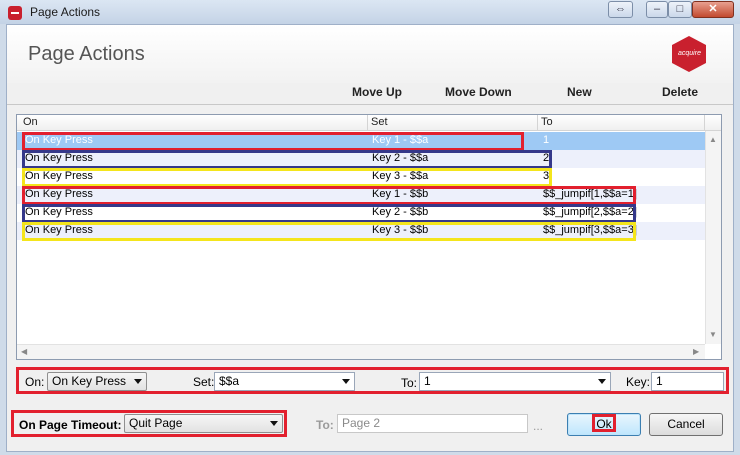 The width and height of the screenshot is (740, 455). I want to click on horizontal-scrollbar, so click(361, 351).